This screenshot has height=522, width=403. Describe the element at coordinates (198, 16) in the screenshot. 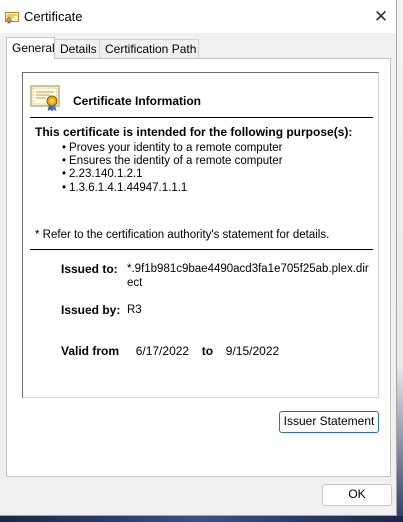

I see `title-bar: Certificate ✕` at that location.